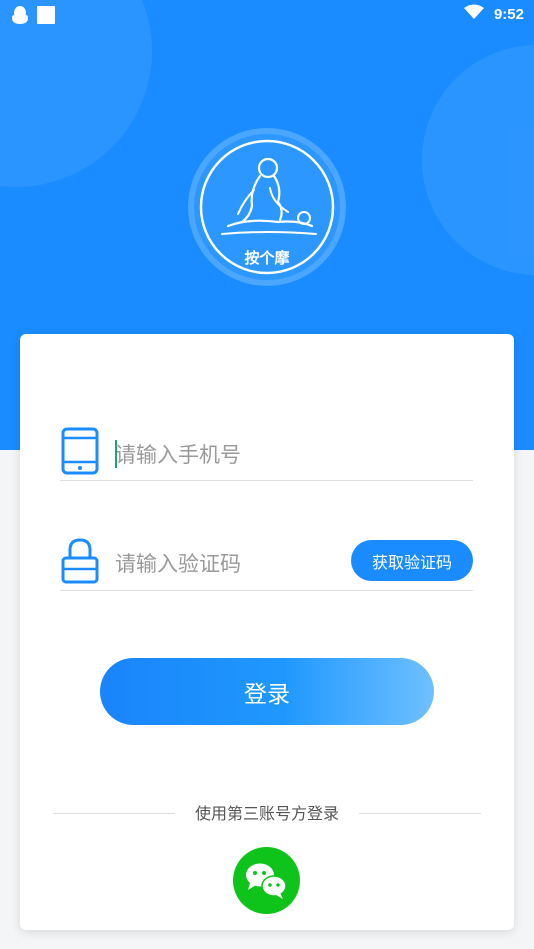  I want to click on decorative-circle, so click(478, 160).